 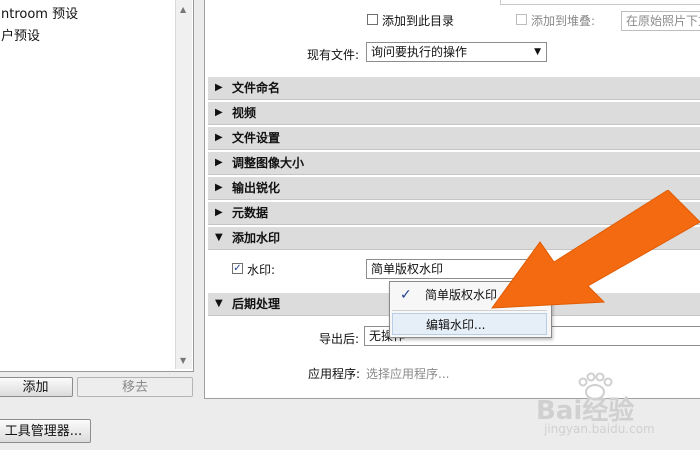 What do you see at coordinates (660, 21) in the screenshot?
I see `stack-position-select: 在原始照片下方` at bounding box center [660, 21].